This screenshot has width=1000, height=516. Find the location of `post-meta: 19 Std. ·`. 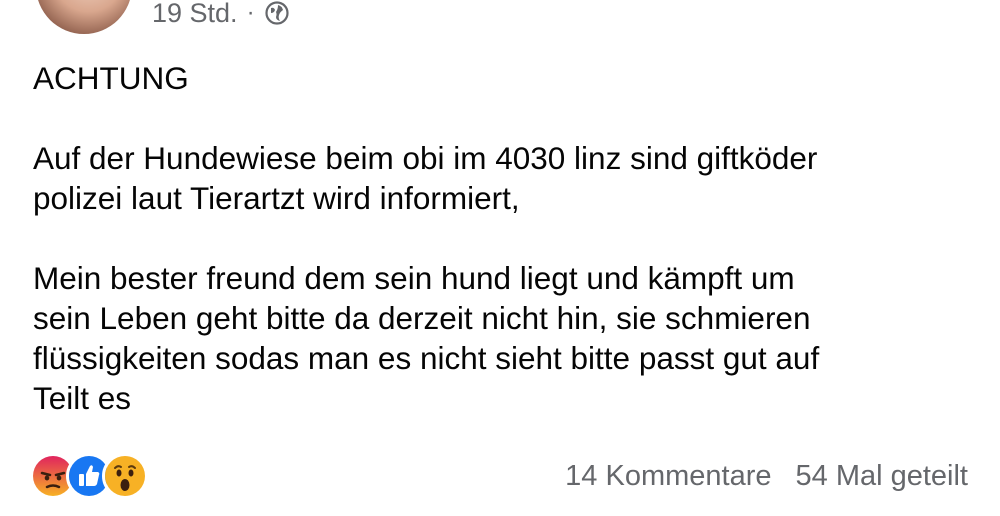

post-meta: 19 Std. · is located at coordinates (221, 14).